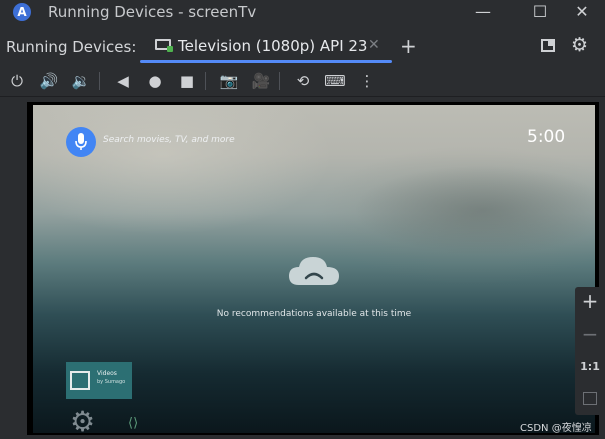 The height and width of the screenshot is (439, 605). I want to click on background-mist, so click(183, 170).